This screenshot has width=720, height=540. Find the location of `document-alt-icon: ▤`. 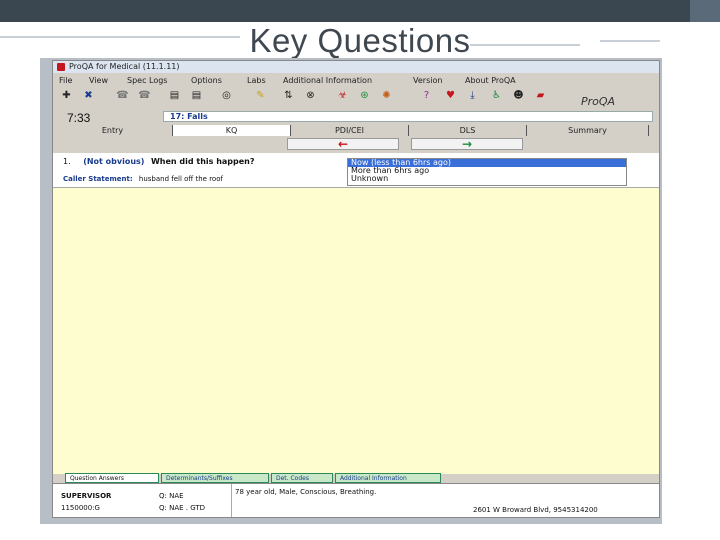

document-alt-icon: ▤ is located at coordinates (196, 96).